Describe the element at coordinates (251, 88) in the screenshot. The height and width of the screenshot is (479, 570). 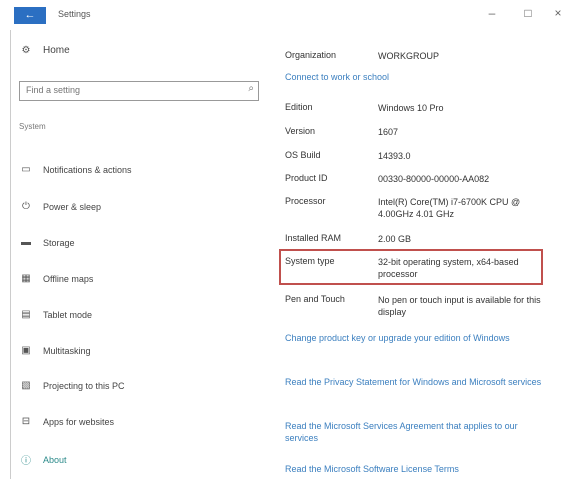
I see `search-icon: ⌕` at that location.